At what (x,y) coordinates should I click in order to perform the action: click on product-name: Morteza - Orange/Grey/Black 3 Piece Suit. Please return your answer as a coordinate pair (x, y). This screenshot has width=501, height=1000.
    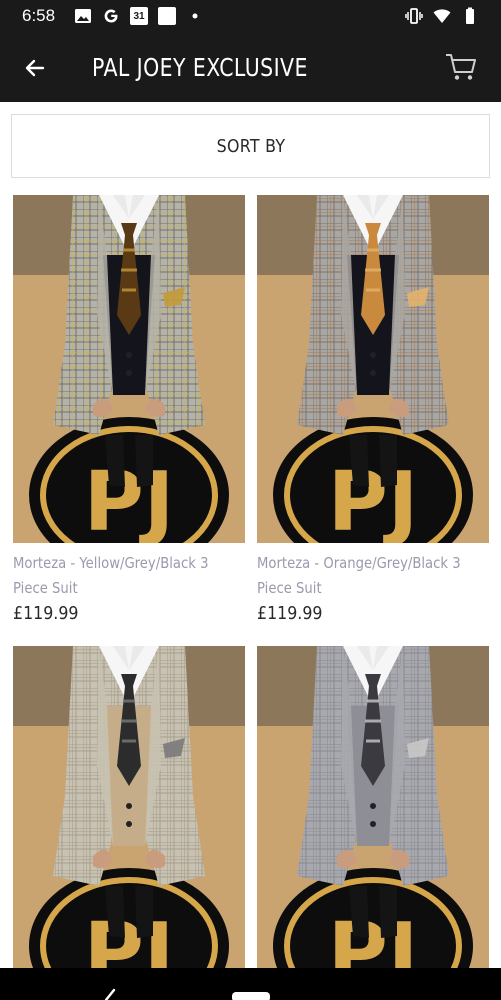
    Looking at the image, I should click on (373, 576).